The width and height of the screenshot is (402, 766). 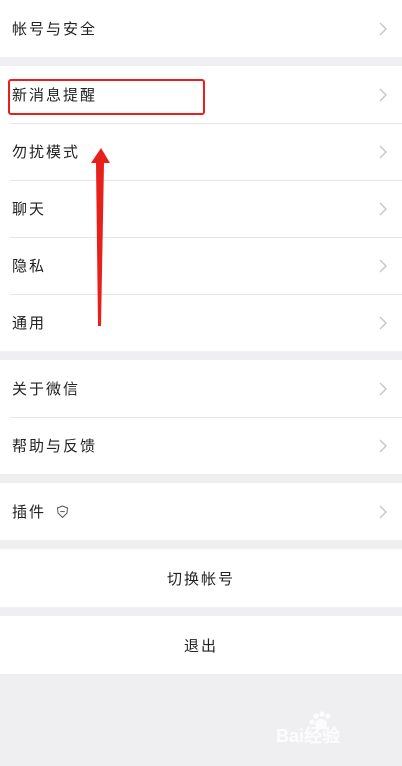 I want to click on baidu-watermark-logo: Bai经验, so click(x=308, y=728).